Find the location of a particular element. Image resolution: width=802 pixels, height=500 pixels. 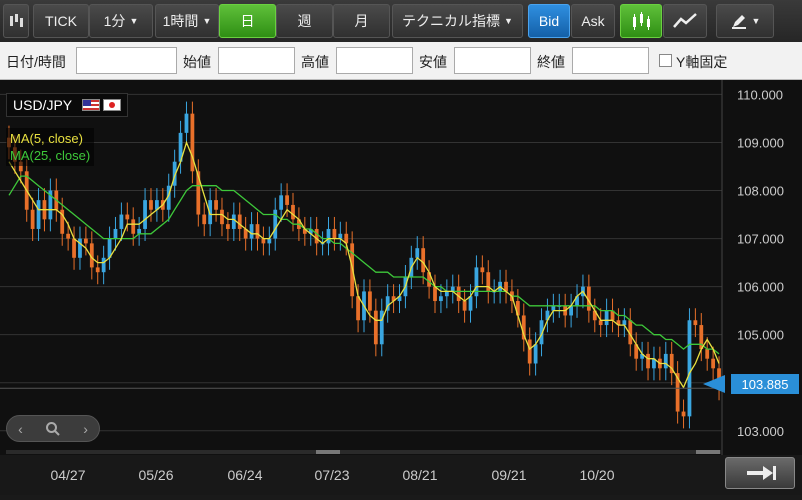

current-price-tag: 103.885 is located at coordinates (765, 384).